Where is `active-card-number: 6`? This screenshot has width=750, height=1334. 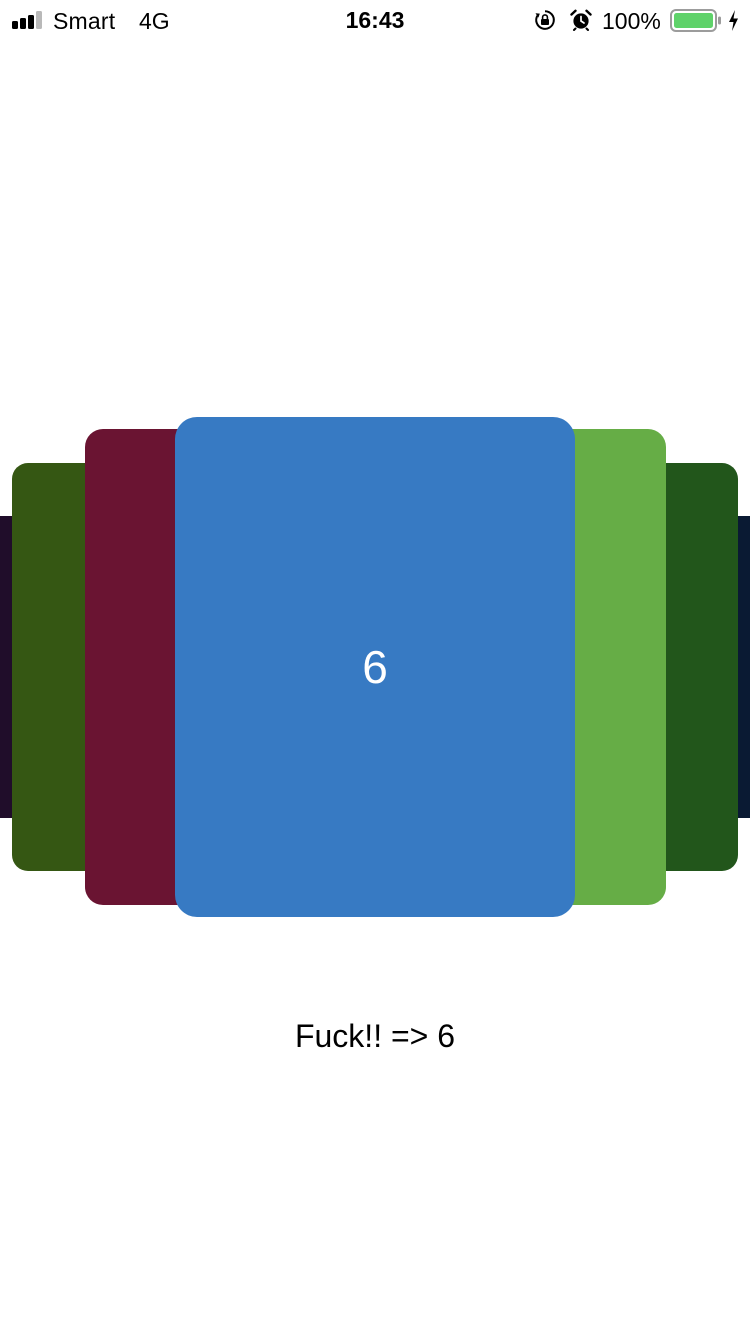
active-card-number: 6 is located at coordinates (375, 667).